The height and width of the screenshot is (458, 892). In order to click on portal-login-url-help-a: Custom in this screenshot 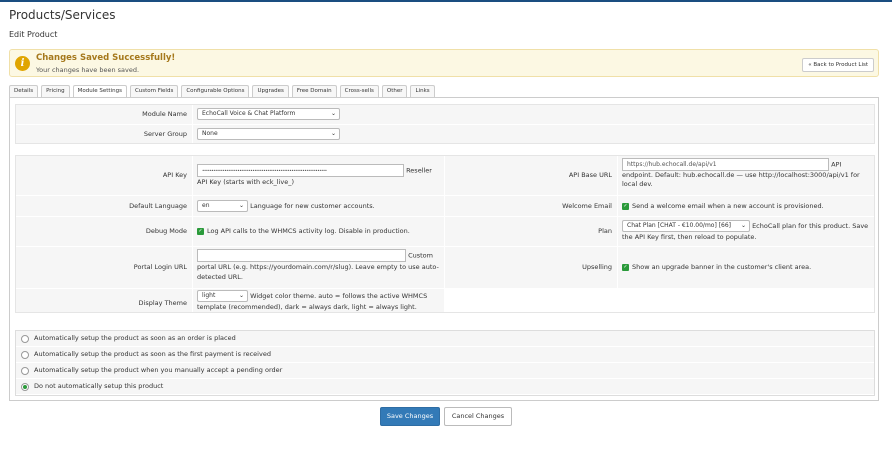, I will do `click(420, 255)`.